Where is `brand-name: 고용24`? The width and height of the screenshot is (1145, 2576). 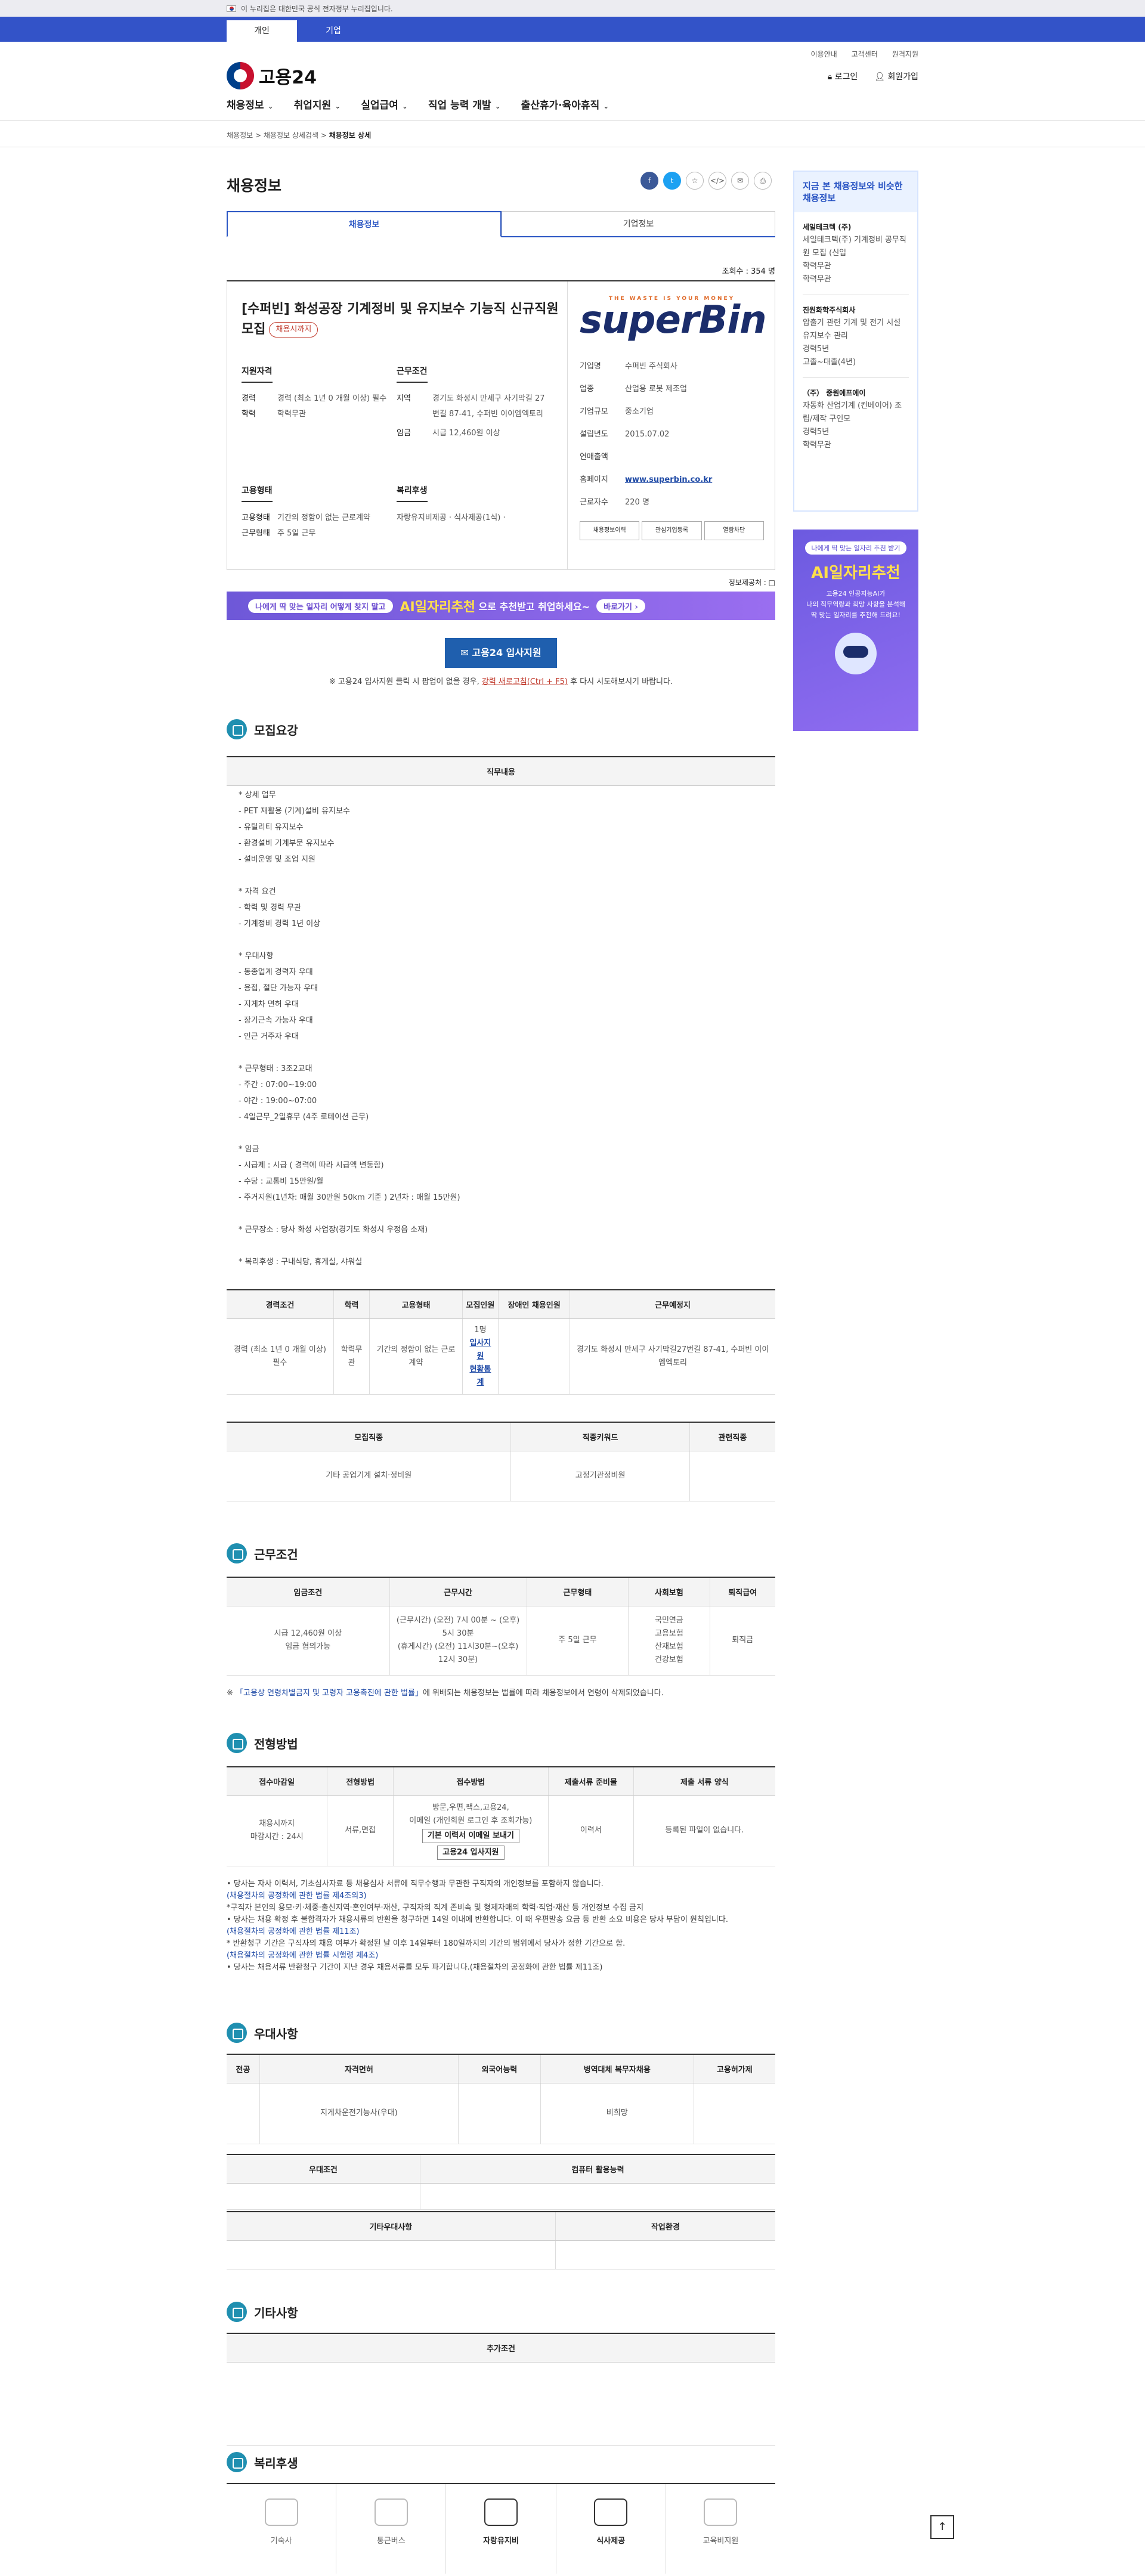
brand-name: 고용24 is located at coordinates (288, 78).